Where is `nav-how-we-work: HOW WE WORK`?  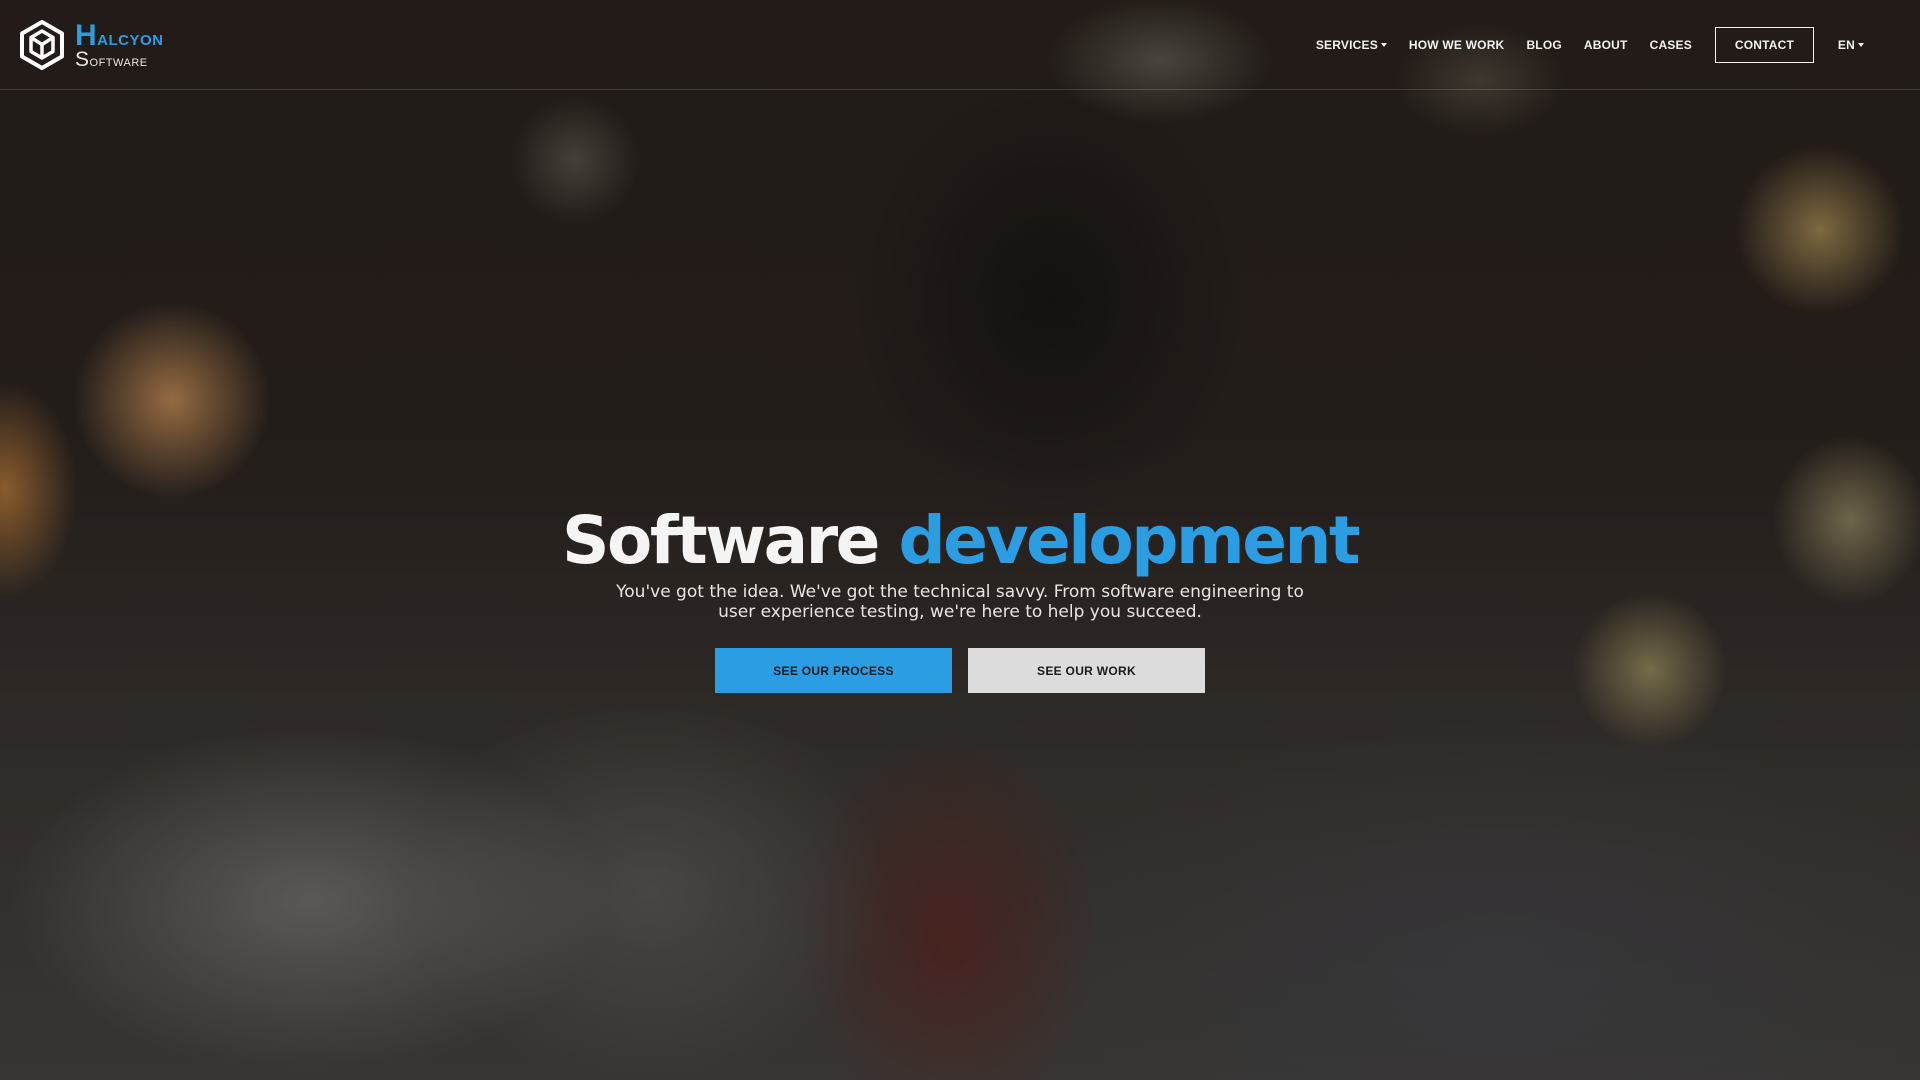
nav-how-we-work: HOW WE WORK is located at coordinates (1457, 45).